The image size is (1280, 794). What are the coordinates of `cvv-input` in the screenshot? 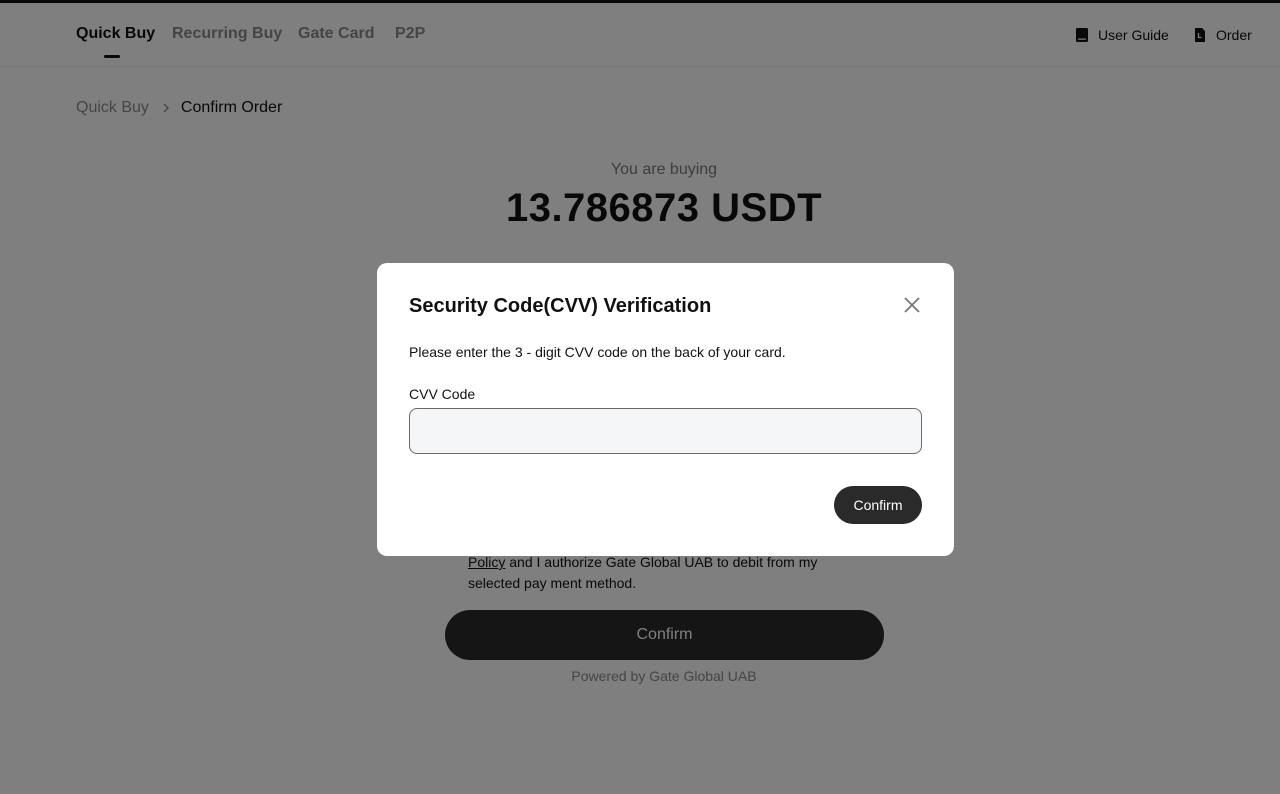 It's located at (665, 431).